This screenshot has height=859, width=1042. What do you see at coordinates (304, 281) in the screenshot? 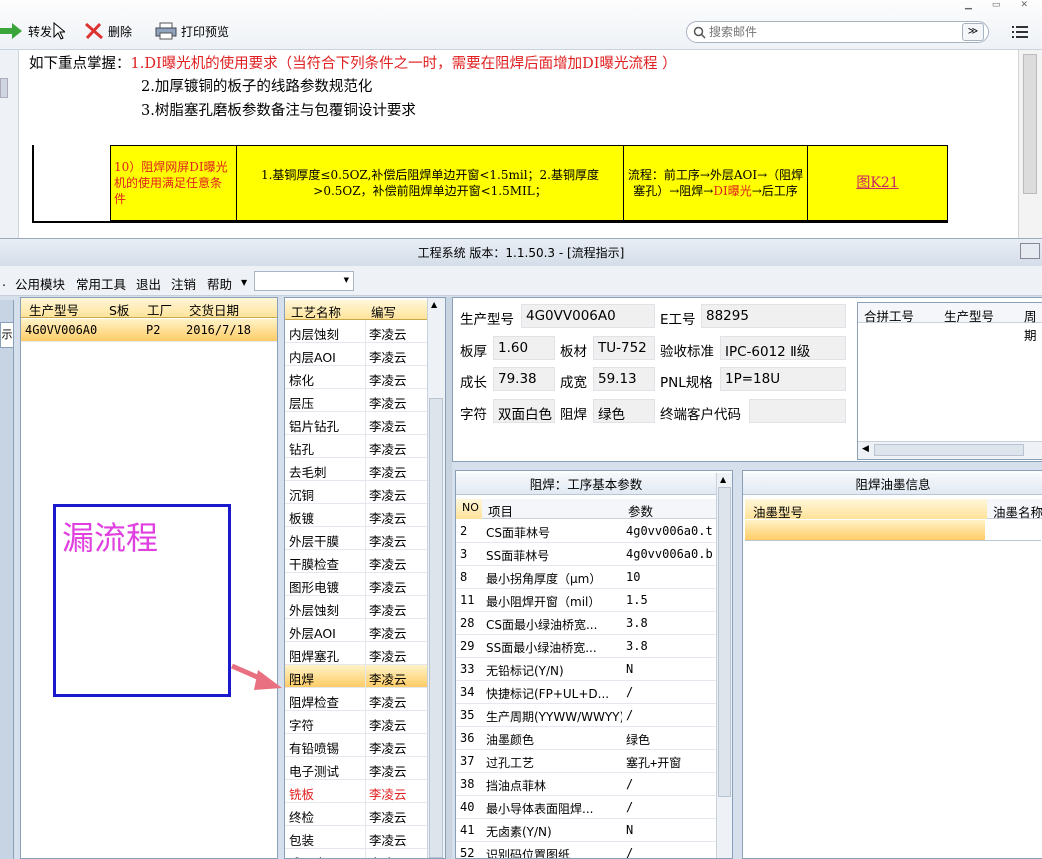
I see `menu-combo-select: ▼` at bounding box center [304, 281].